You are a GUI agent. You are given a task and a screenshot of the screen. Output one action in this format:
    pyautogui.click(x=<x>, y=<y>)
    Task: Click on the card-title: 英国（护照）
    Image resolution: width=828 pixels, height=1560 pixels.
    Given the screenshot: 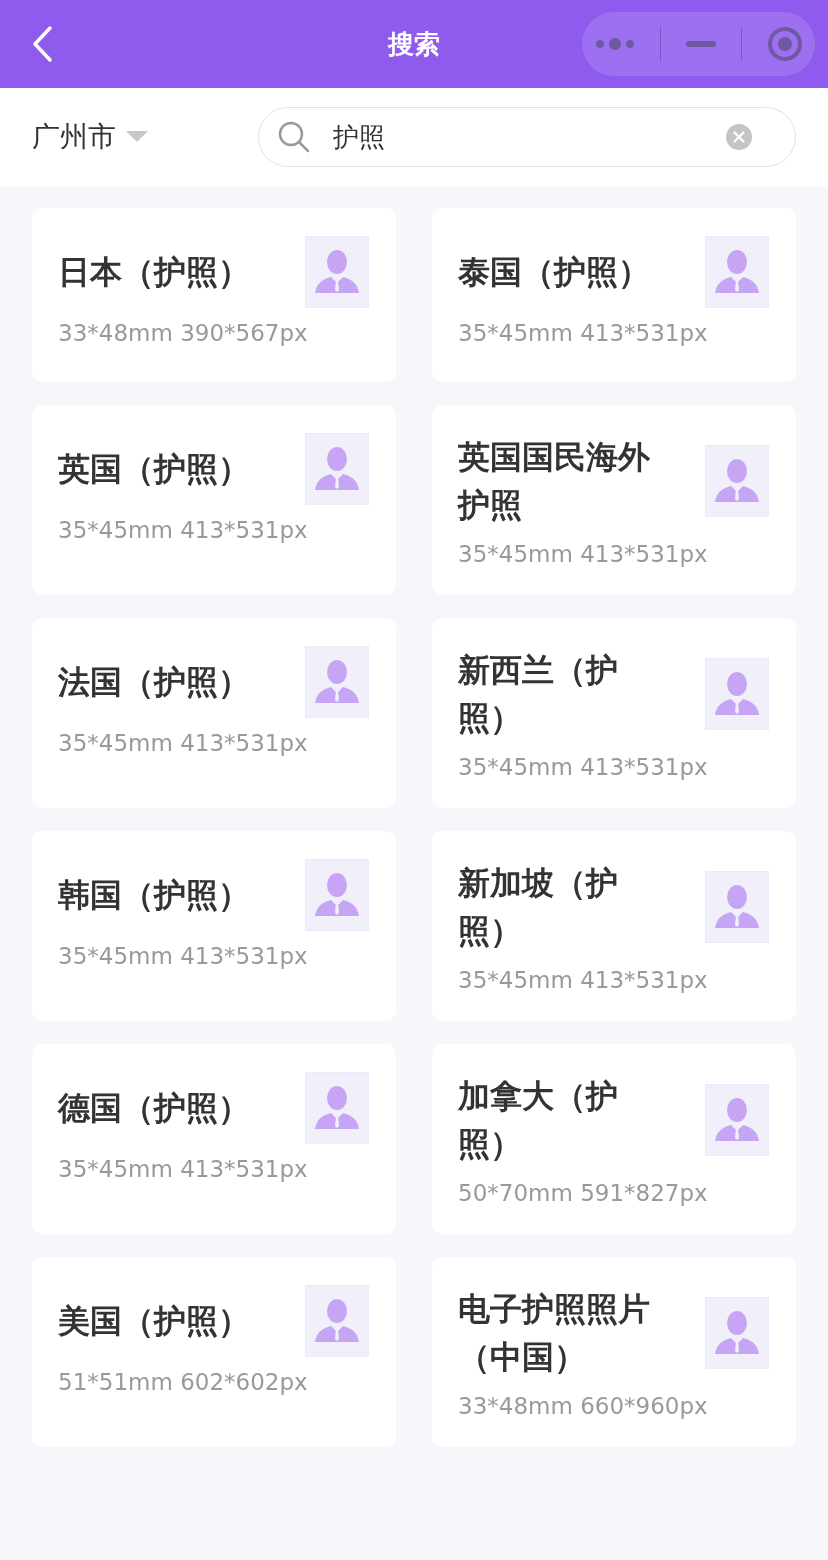 What is the action you would take?
    pyautogui.click(x=154, y=469)
    